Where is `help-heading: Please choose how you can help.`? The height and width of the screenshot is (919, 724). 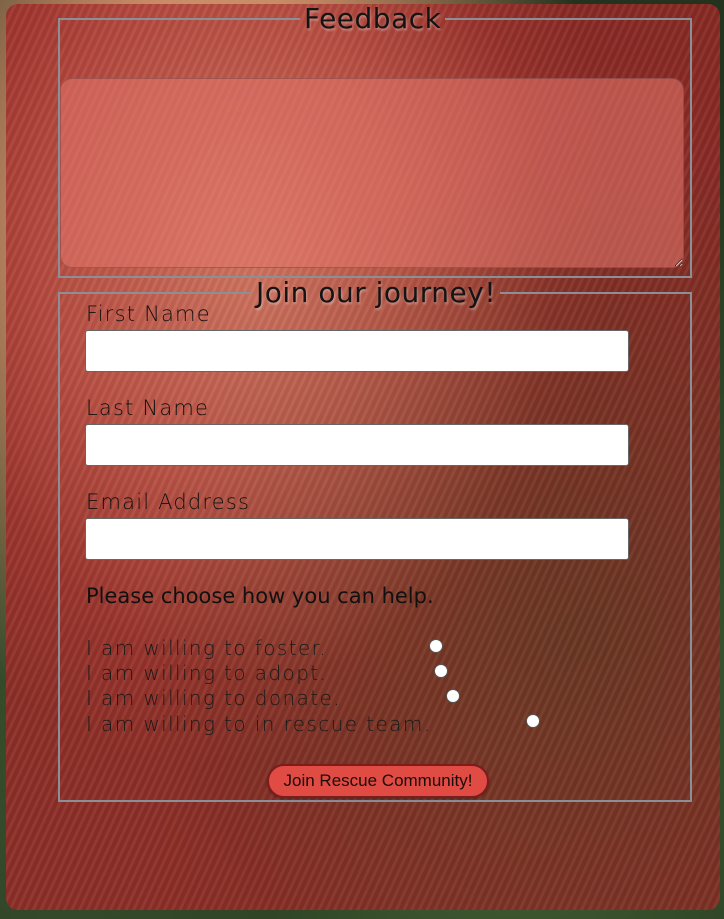 help-heading: Please choose how you can help. is located at coordinates (260, 596).